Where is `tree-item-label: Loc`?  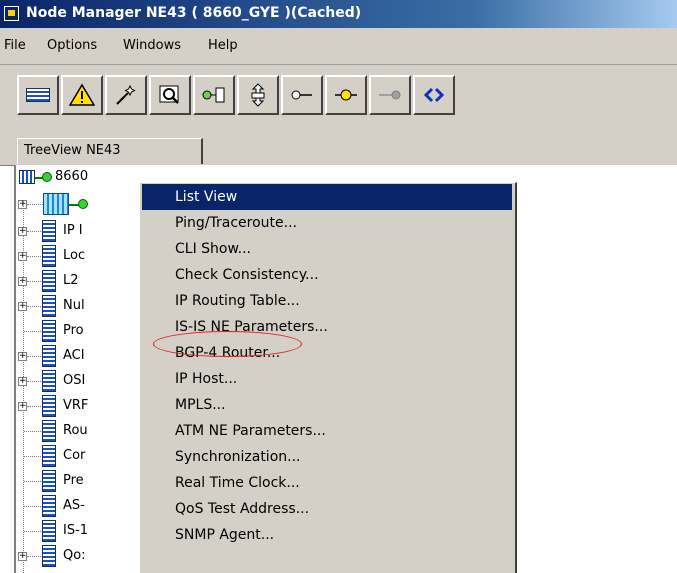 tree-item-label: Loc is located at coordinates (74, 255).